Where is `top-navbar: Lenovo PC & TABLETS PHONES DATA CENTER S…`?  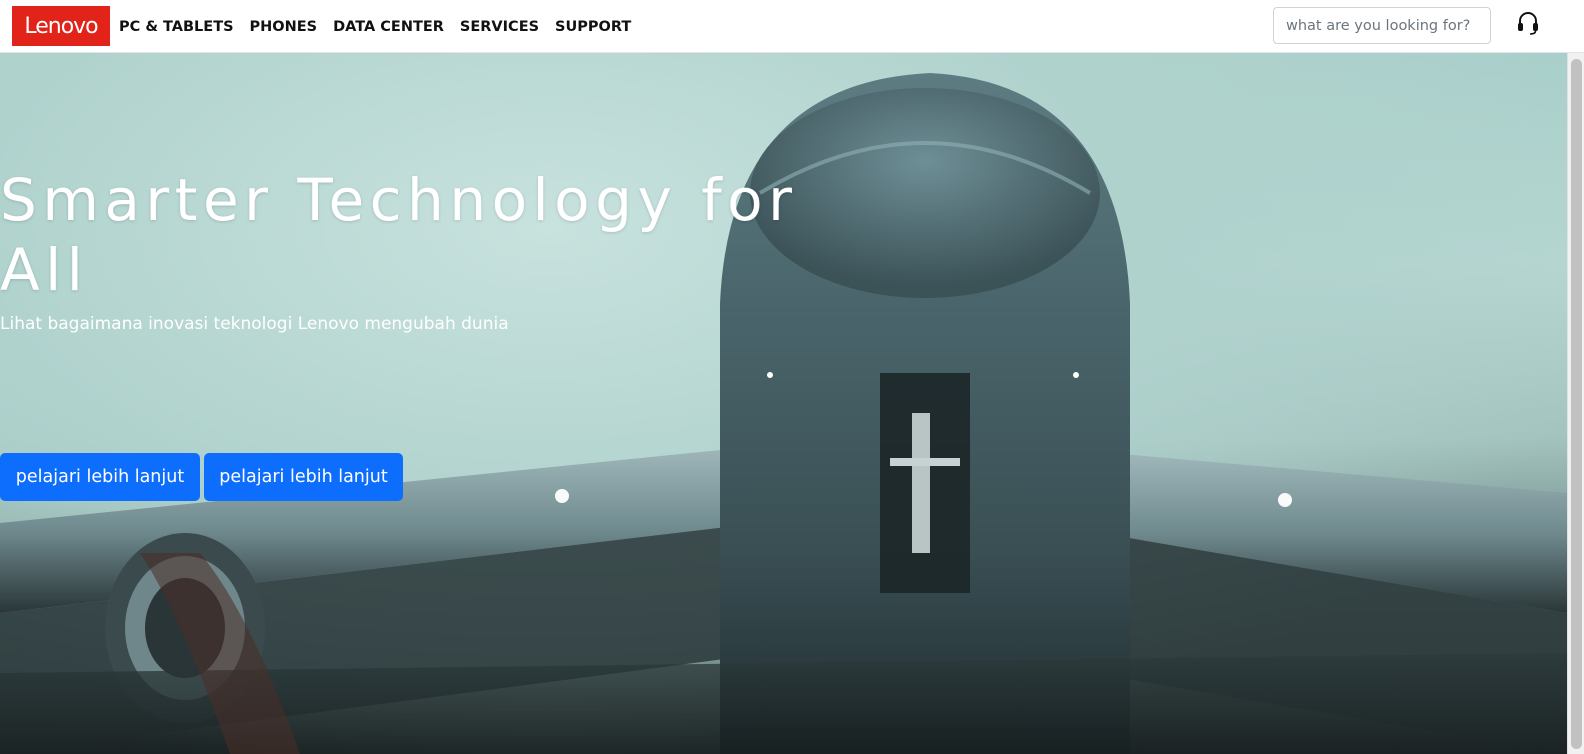 top-navbar: Lenovo PC & TABLETS PHONES DATA CENTER S… is located at coordinates (792, 26).